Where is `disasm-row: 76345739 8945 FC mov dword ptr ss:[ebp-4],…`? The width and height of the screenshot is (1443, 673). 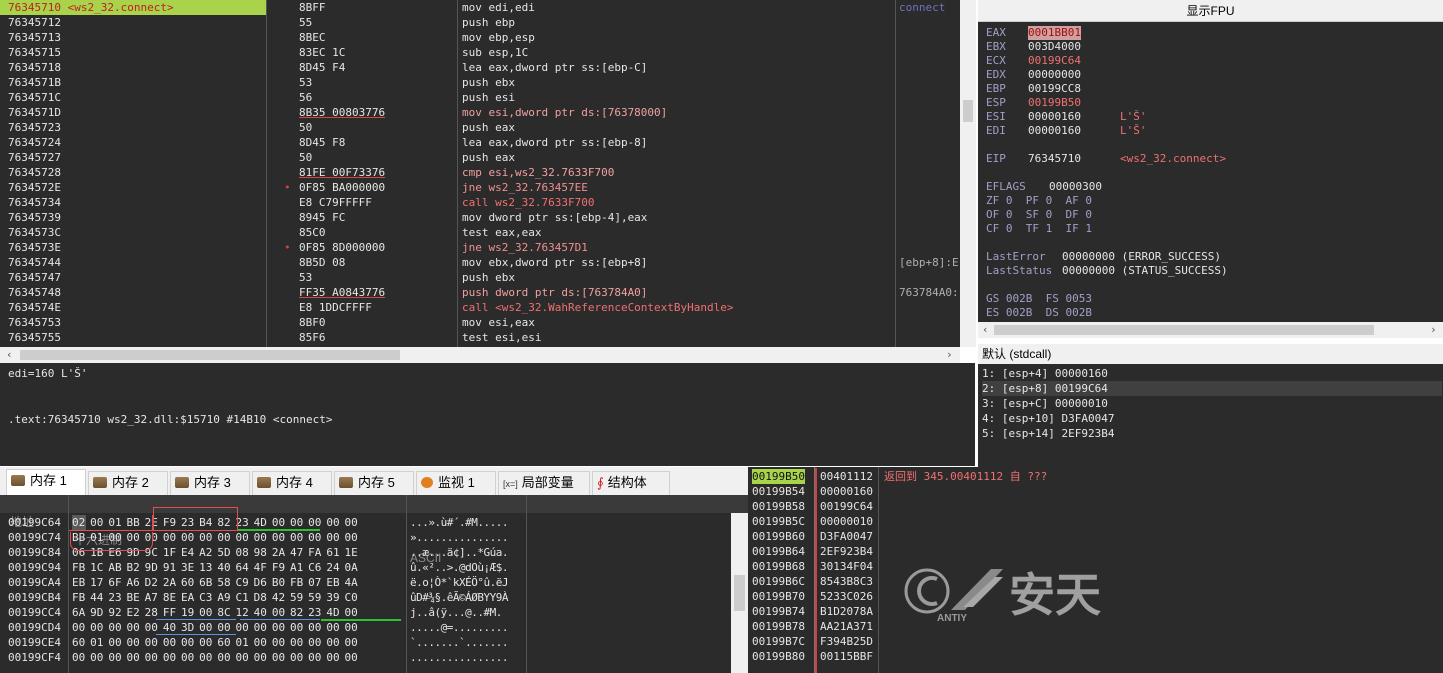 disasm-row: 76345739 8945 FC mov dword ptr ss:[ebp-4],… is located at coordinates (480, 217).